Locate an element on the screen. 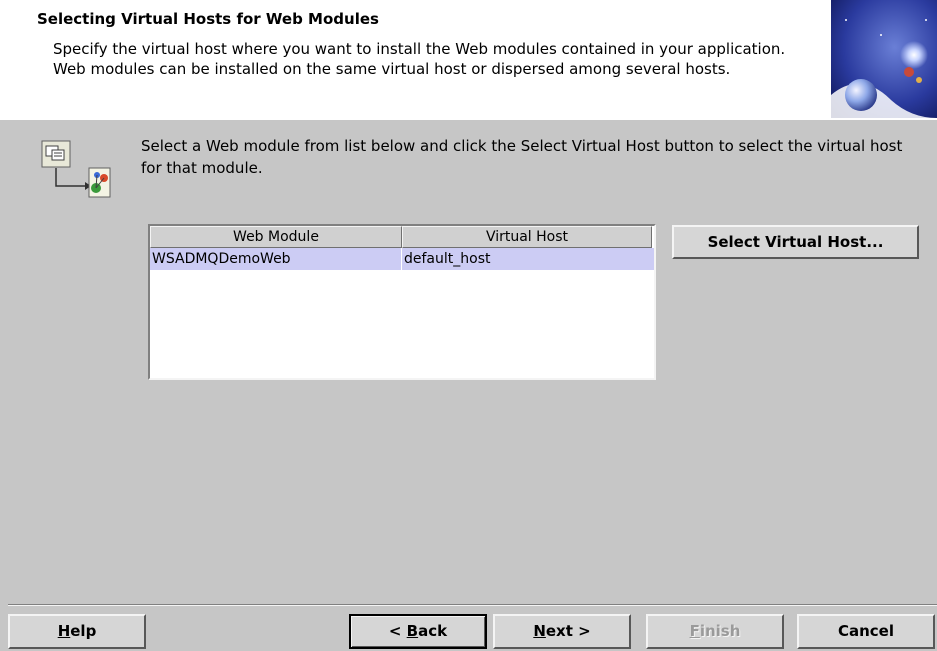  table-header: Web Module Virtual Host is located at coordinates (402, 237).